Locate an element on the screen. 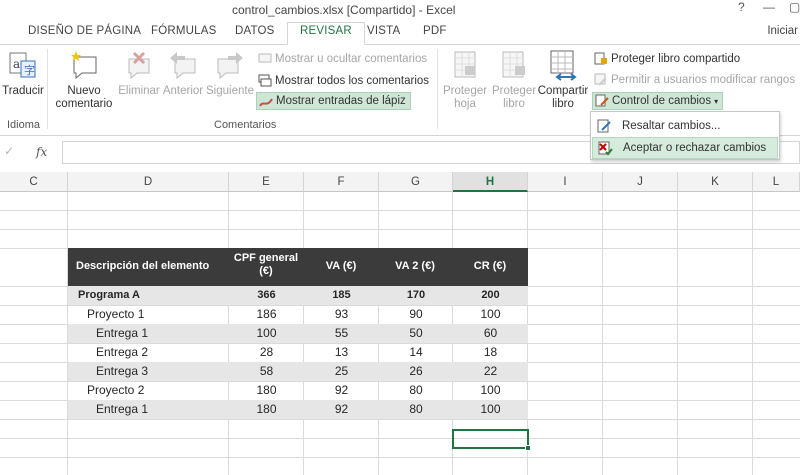  help-button: ? is located at coordinates (741, 7).